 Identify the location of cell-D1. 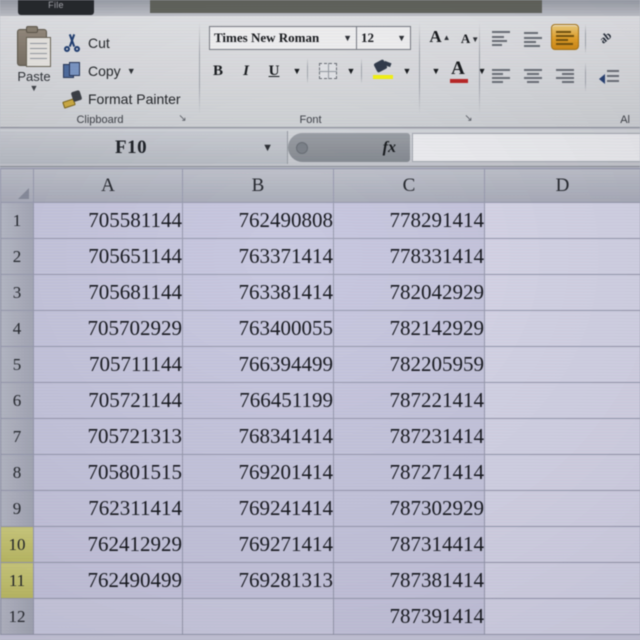
(562, 220).